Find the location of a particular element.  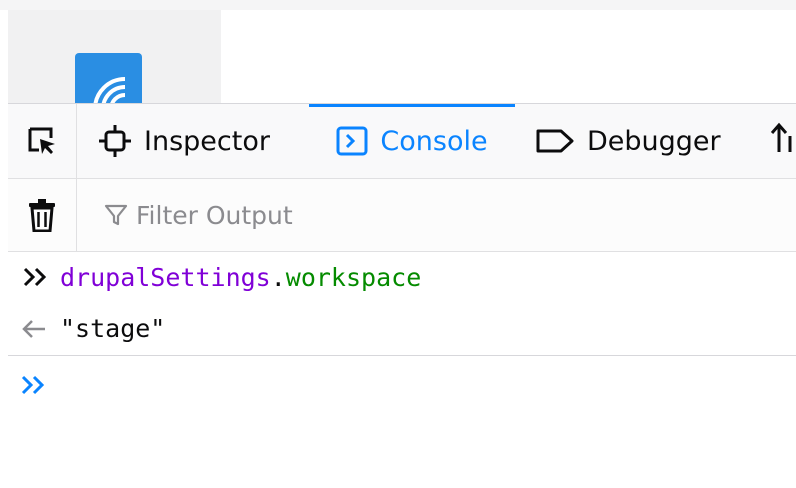

trash-icon is located at coordinates (42, 215).